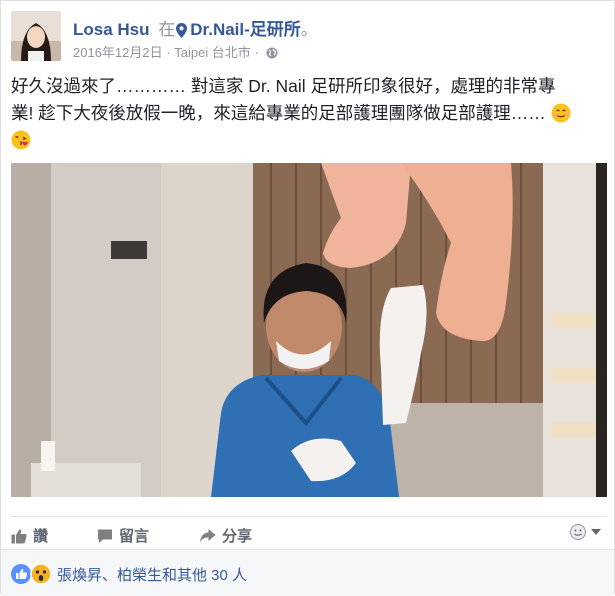 This screenshot has width=615, height=596. What do you see at coordinates (596, 532) in the screenshot?
I see `chevron-down-icon` at bounding box center [596, 532].